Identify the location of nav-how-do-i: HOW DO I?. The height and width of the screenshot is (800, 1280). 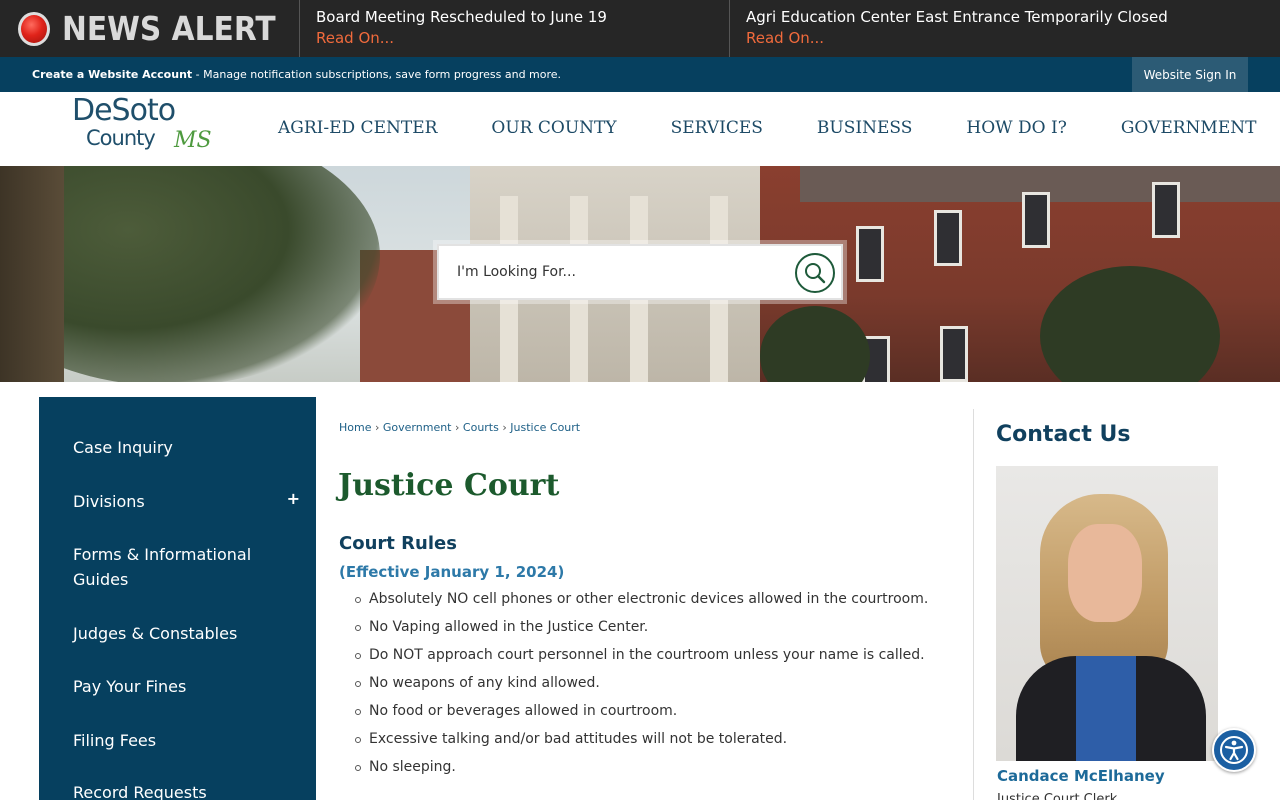
(1016, 128).